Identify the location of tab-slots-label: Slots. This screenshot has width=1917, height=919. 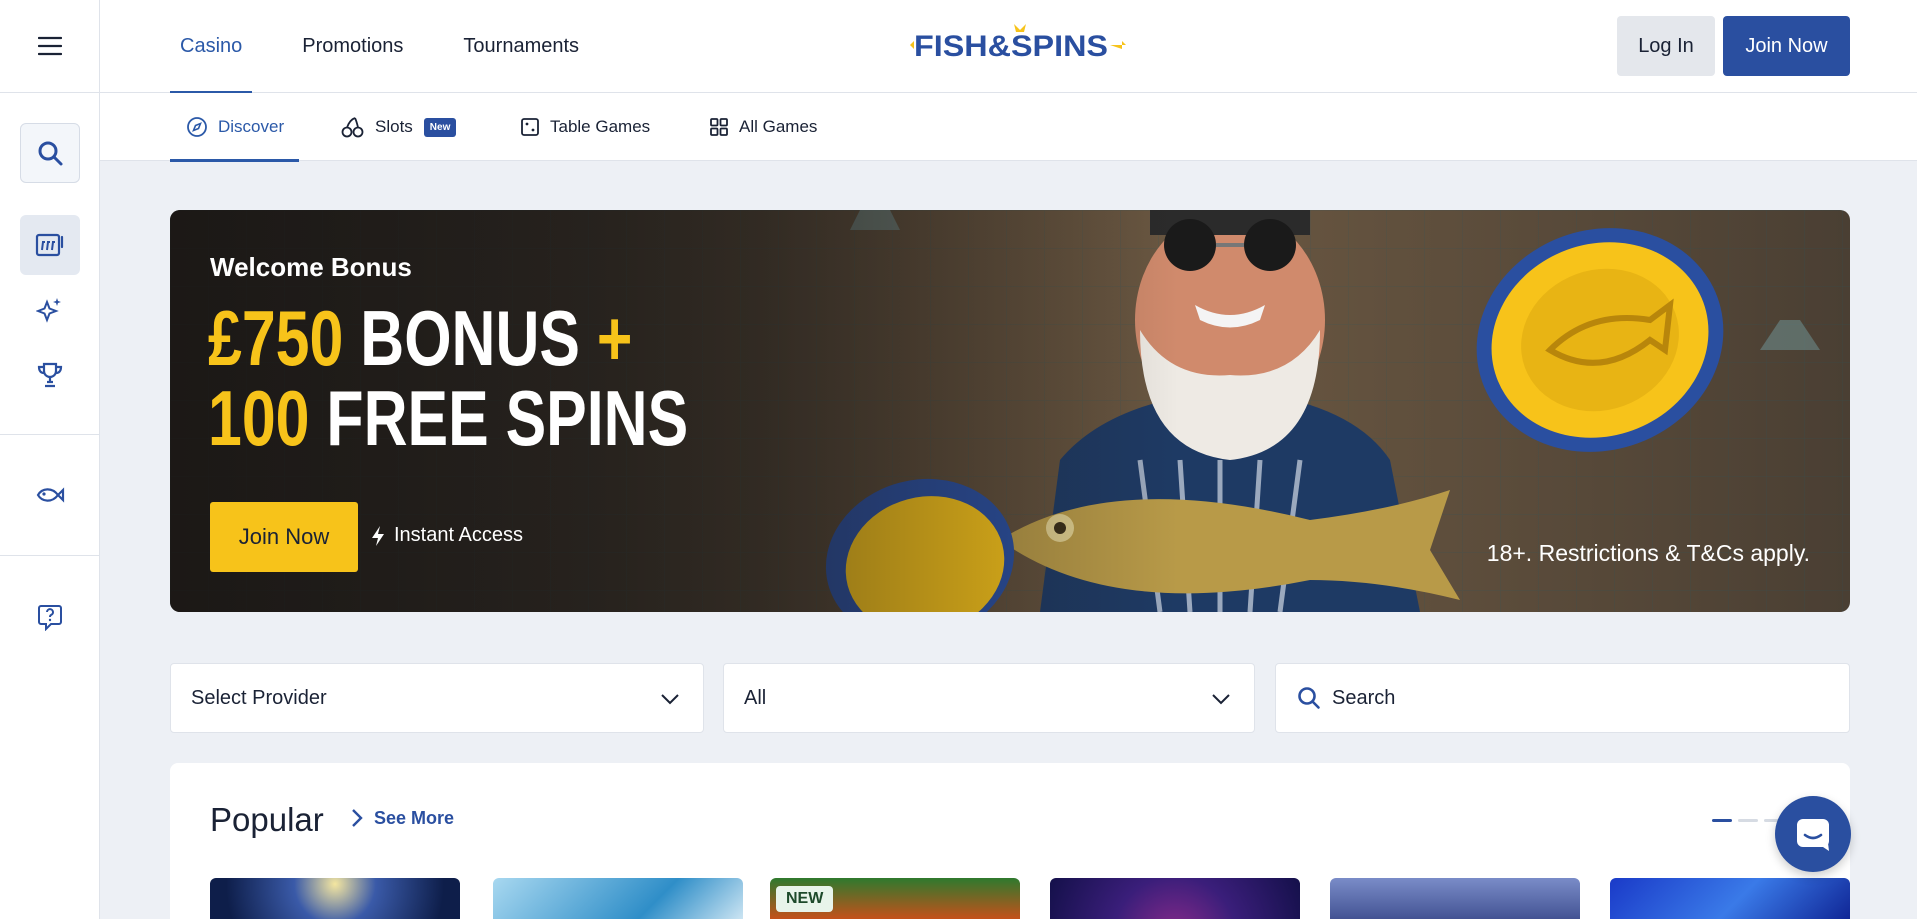
(394, 126).